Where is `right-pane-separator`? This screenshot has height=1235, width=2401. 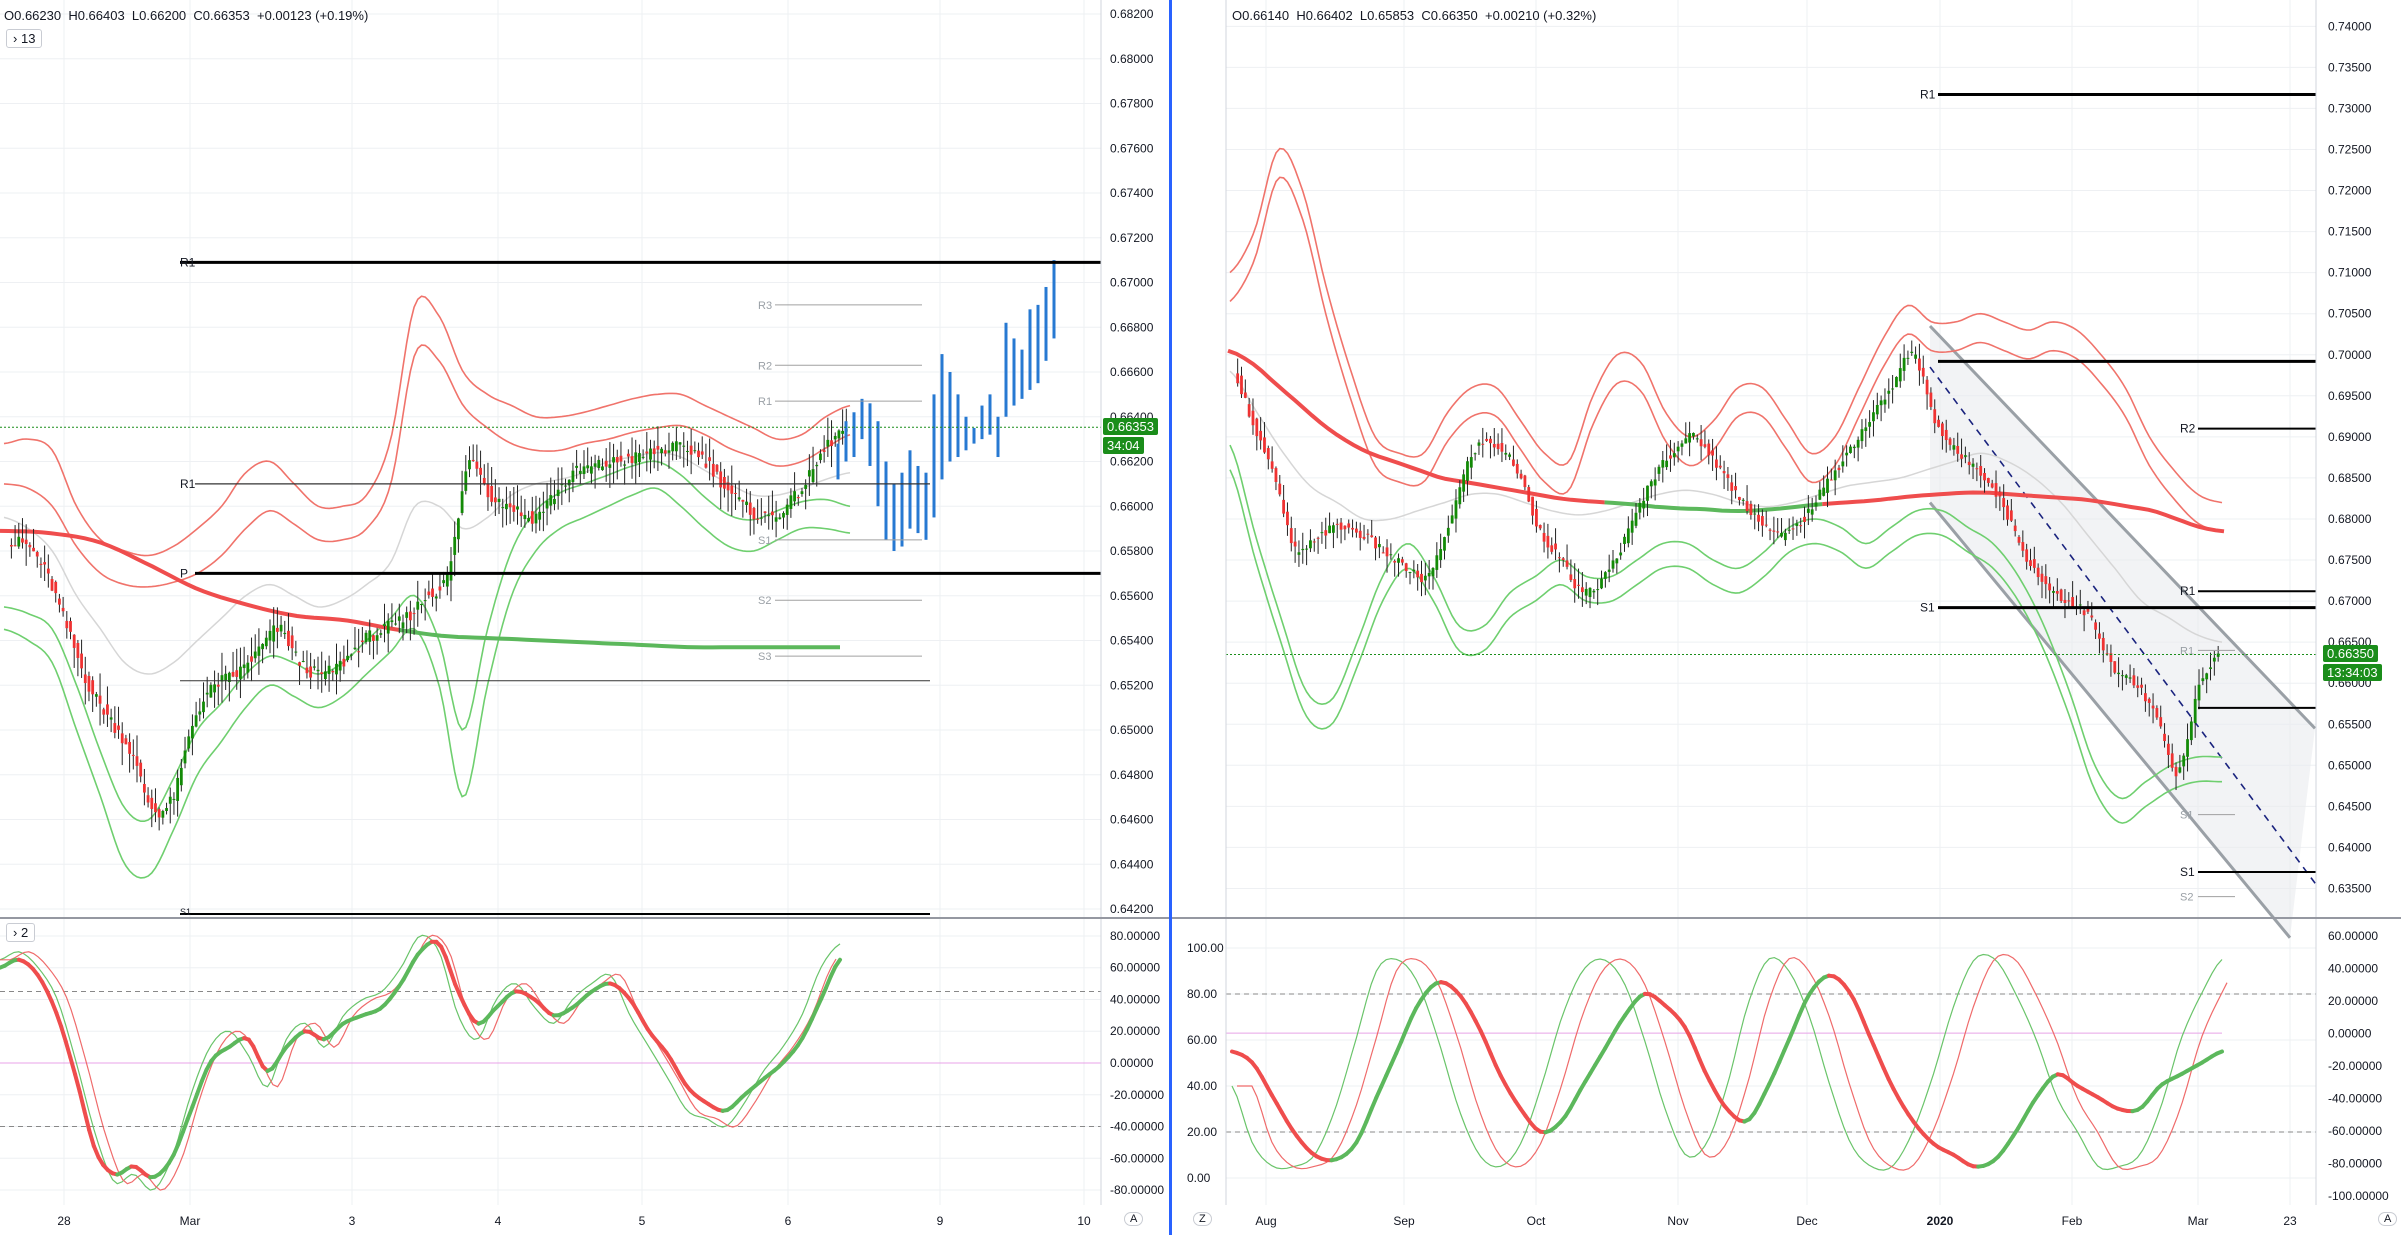 right-pane-separator is located at coordinates (1786, 918).